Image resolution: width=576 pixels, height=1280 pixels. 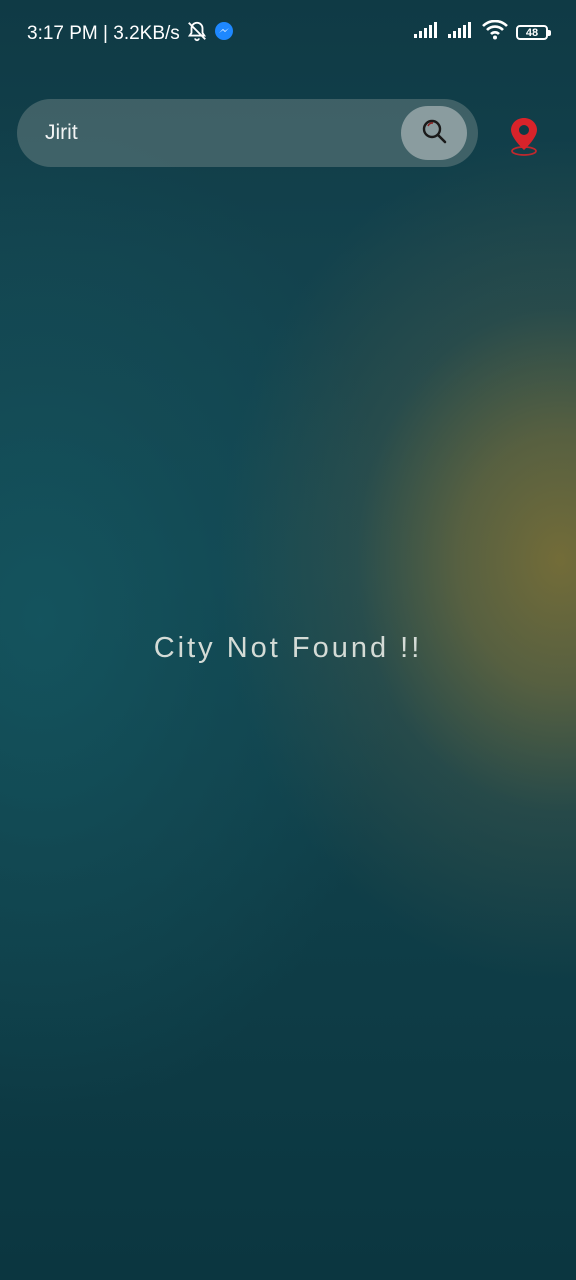 I want to click on status-right: 48, so click(x=482, y=32).